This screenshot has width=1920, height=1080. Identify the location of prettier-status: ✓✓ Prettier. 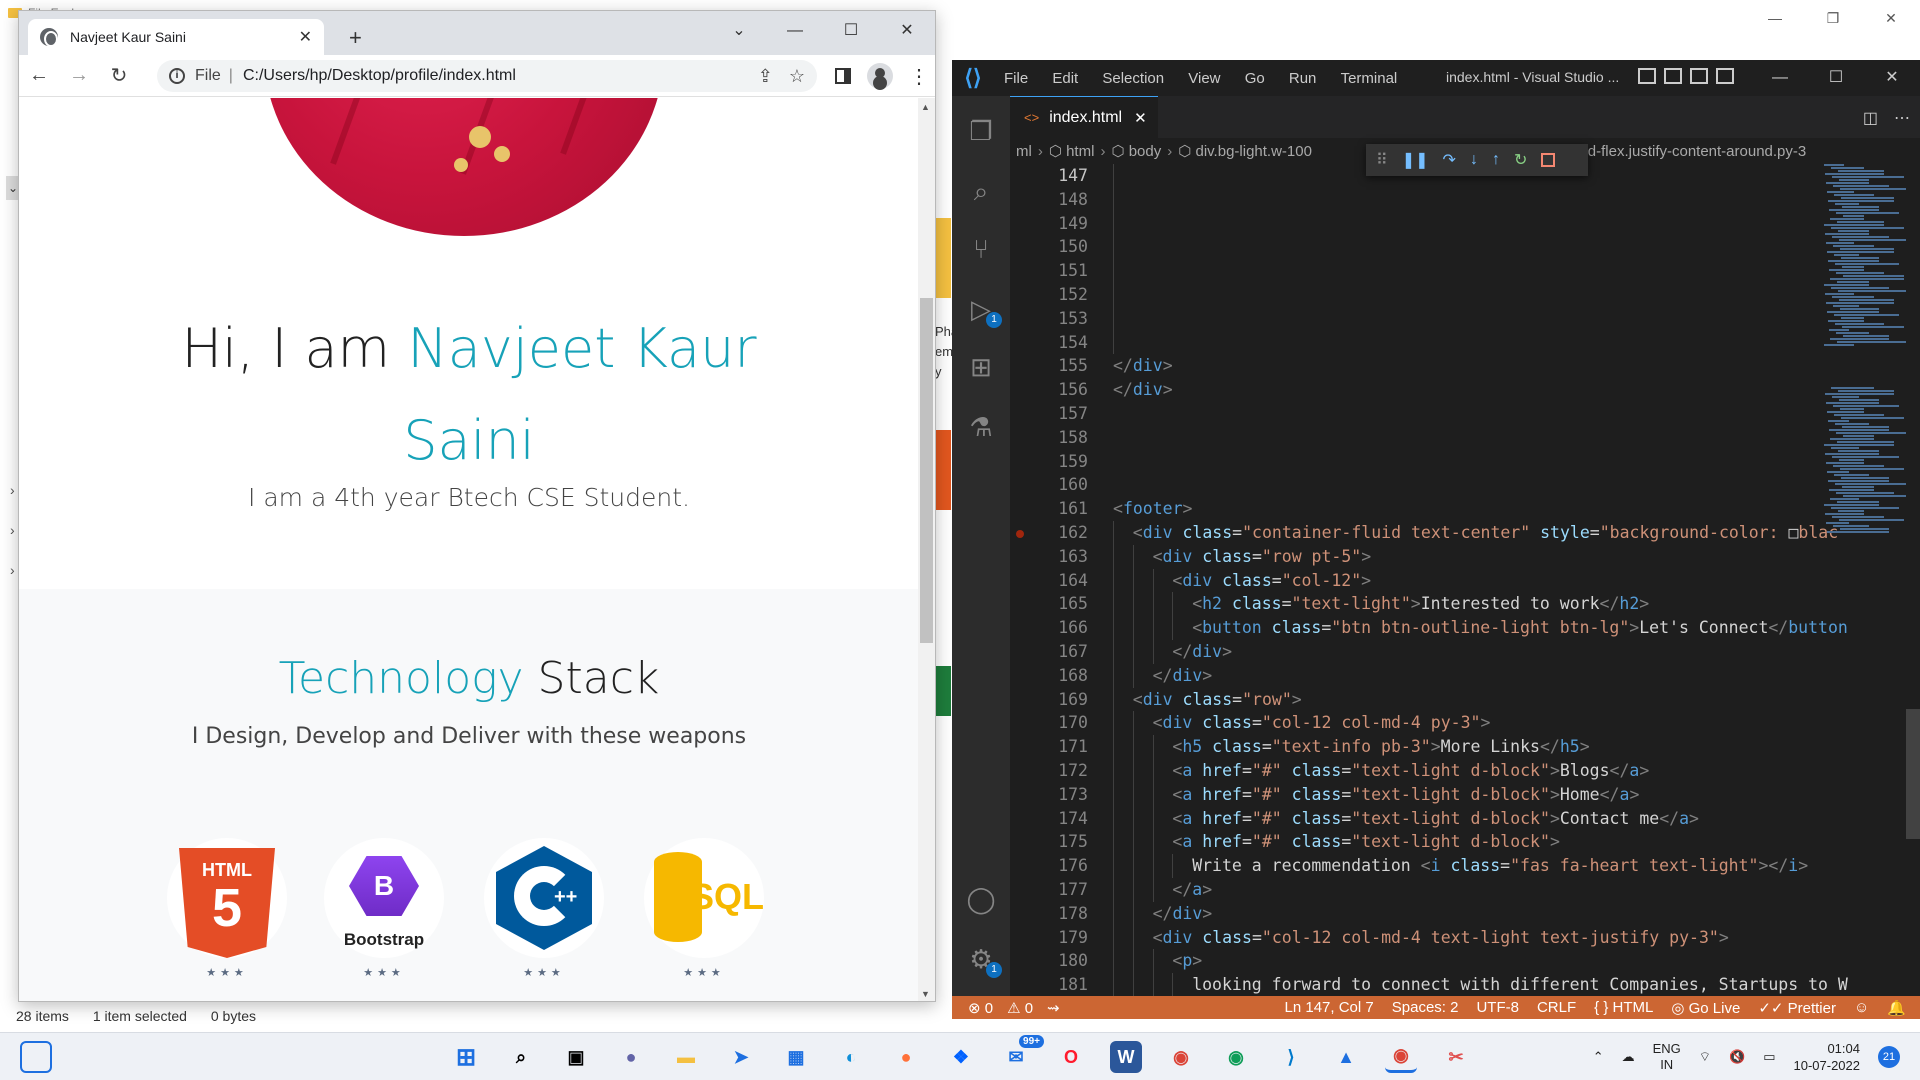
(1797, 1008).